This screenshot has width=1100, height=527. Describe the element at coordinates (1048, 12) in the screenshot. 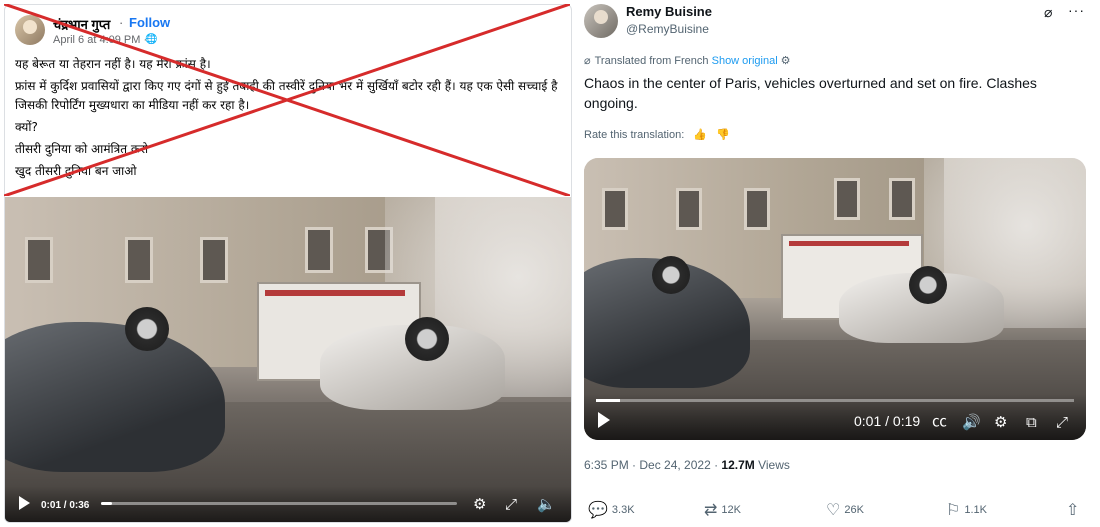

I see `grok-icon: ⌀` at that location.